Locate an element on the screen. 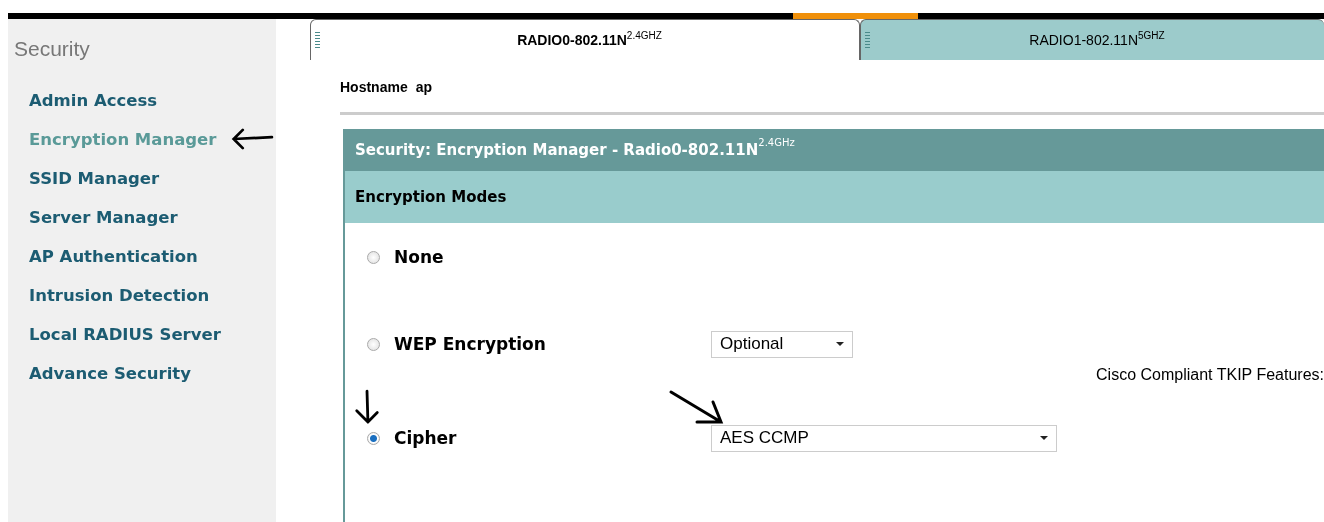 This screenshot has width=1324, height=522. hostname-value: ap is located at coordinates (424, 87).